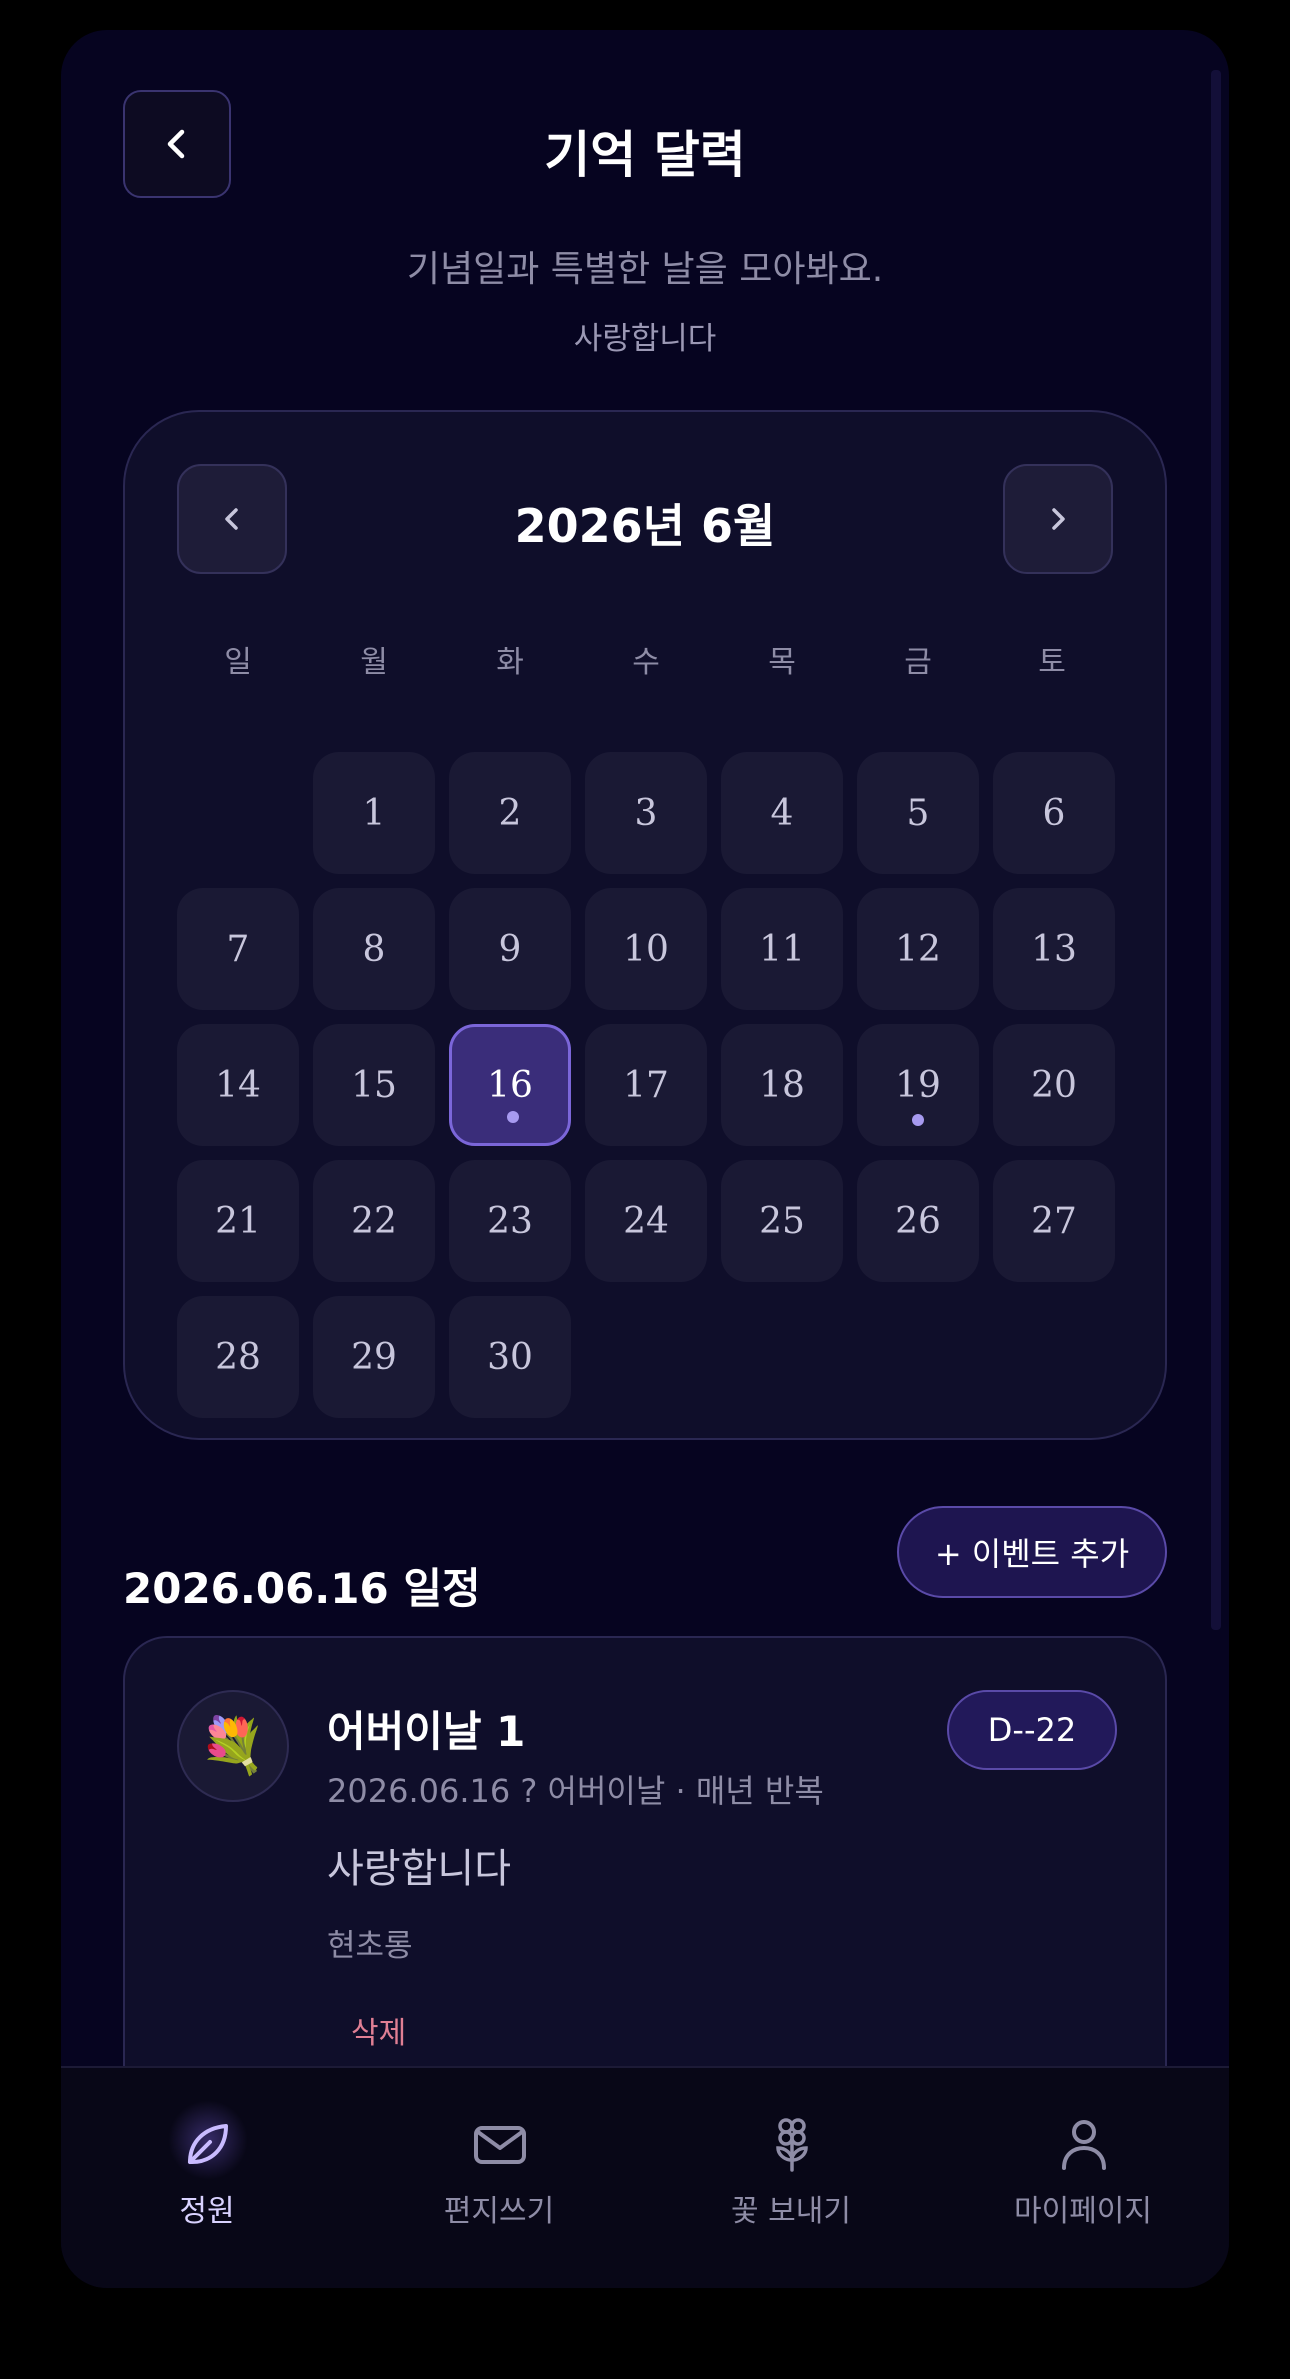  I want to click on day-number: 22, so click(374, 1221).